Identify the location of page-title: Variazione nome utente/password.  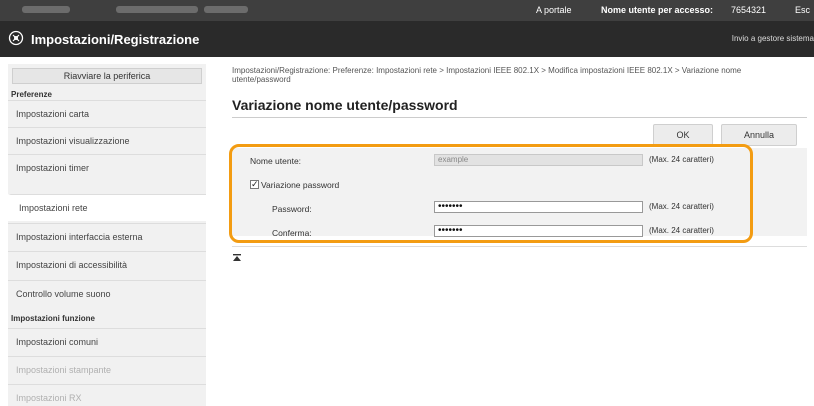
(345, 105).